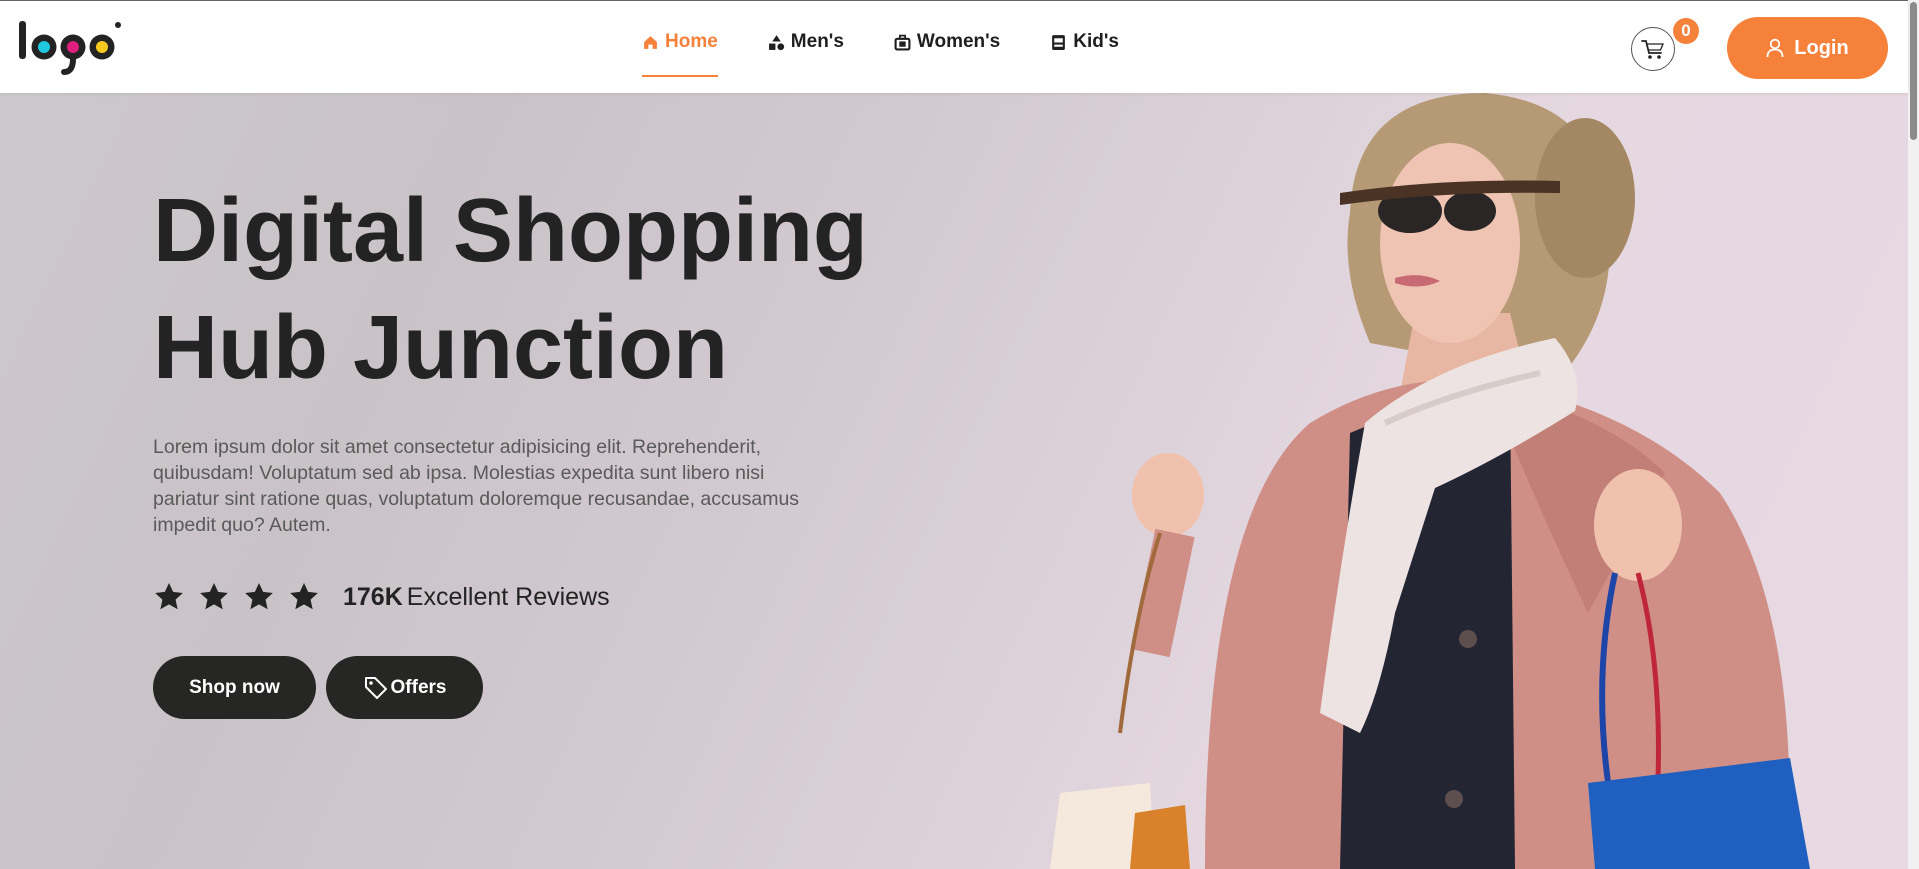 Image resolution: width=1919 pixels, height=869 pixels. Describe the element at coordinates (1775, 48) in the screenshot. I see `user-icon` at that location.